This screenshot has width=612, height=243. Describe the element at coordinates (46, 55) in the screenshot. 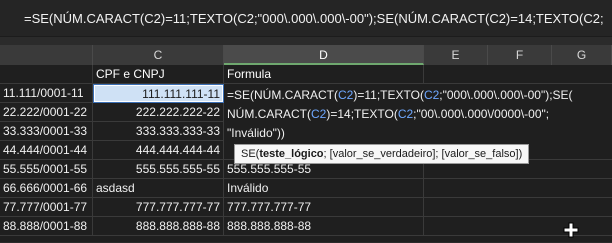

I see `column-header-b` at that location.